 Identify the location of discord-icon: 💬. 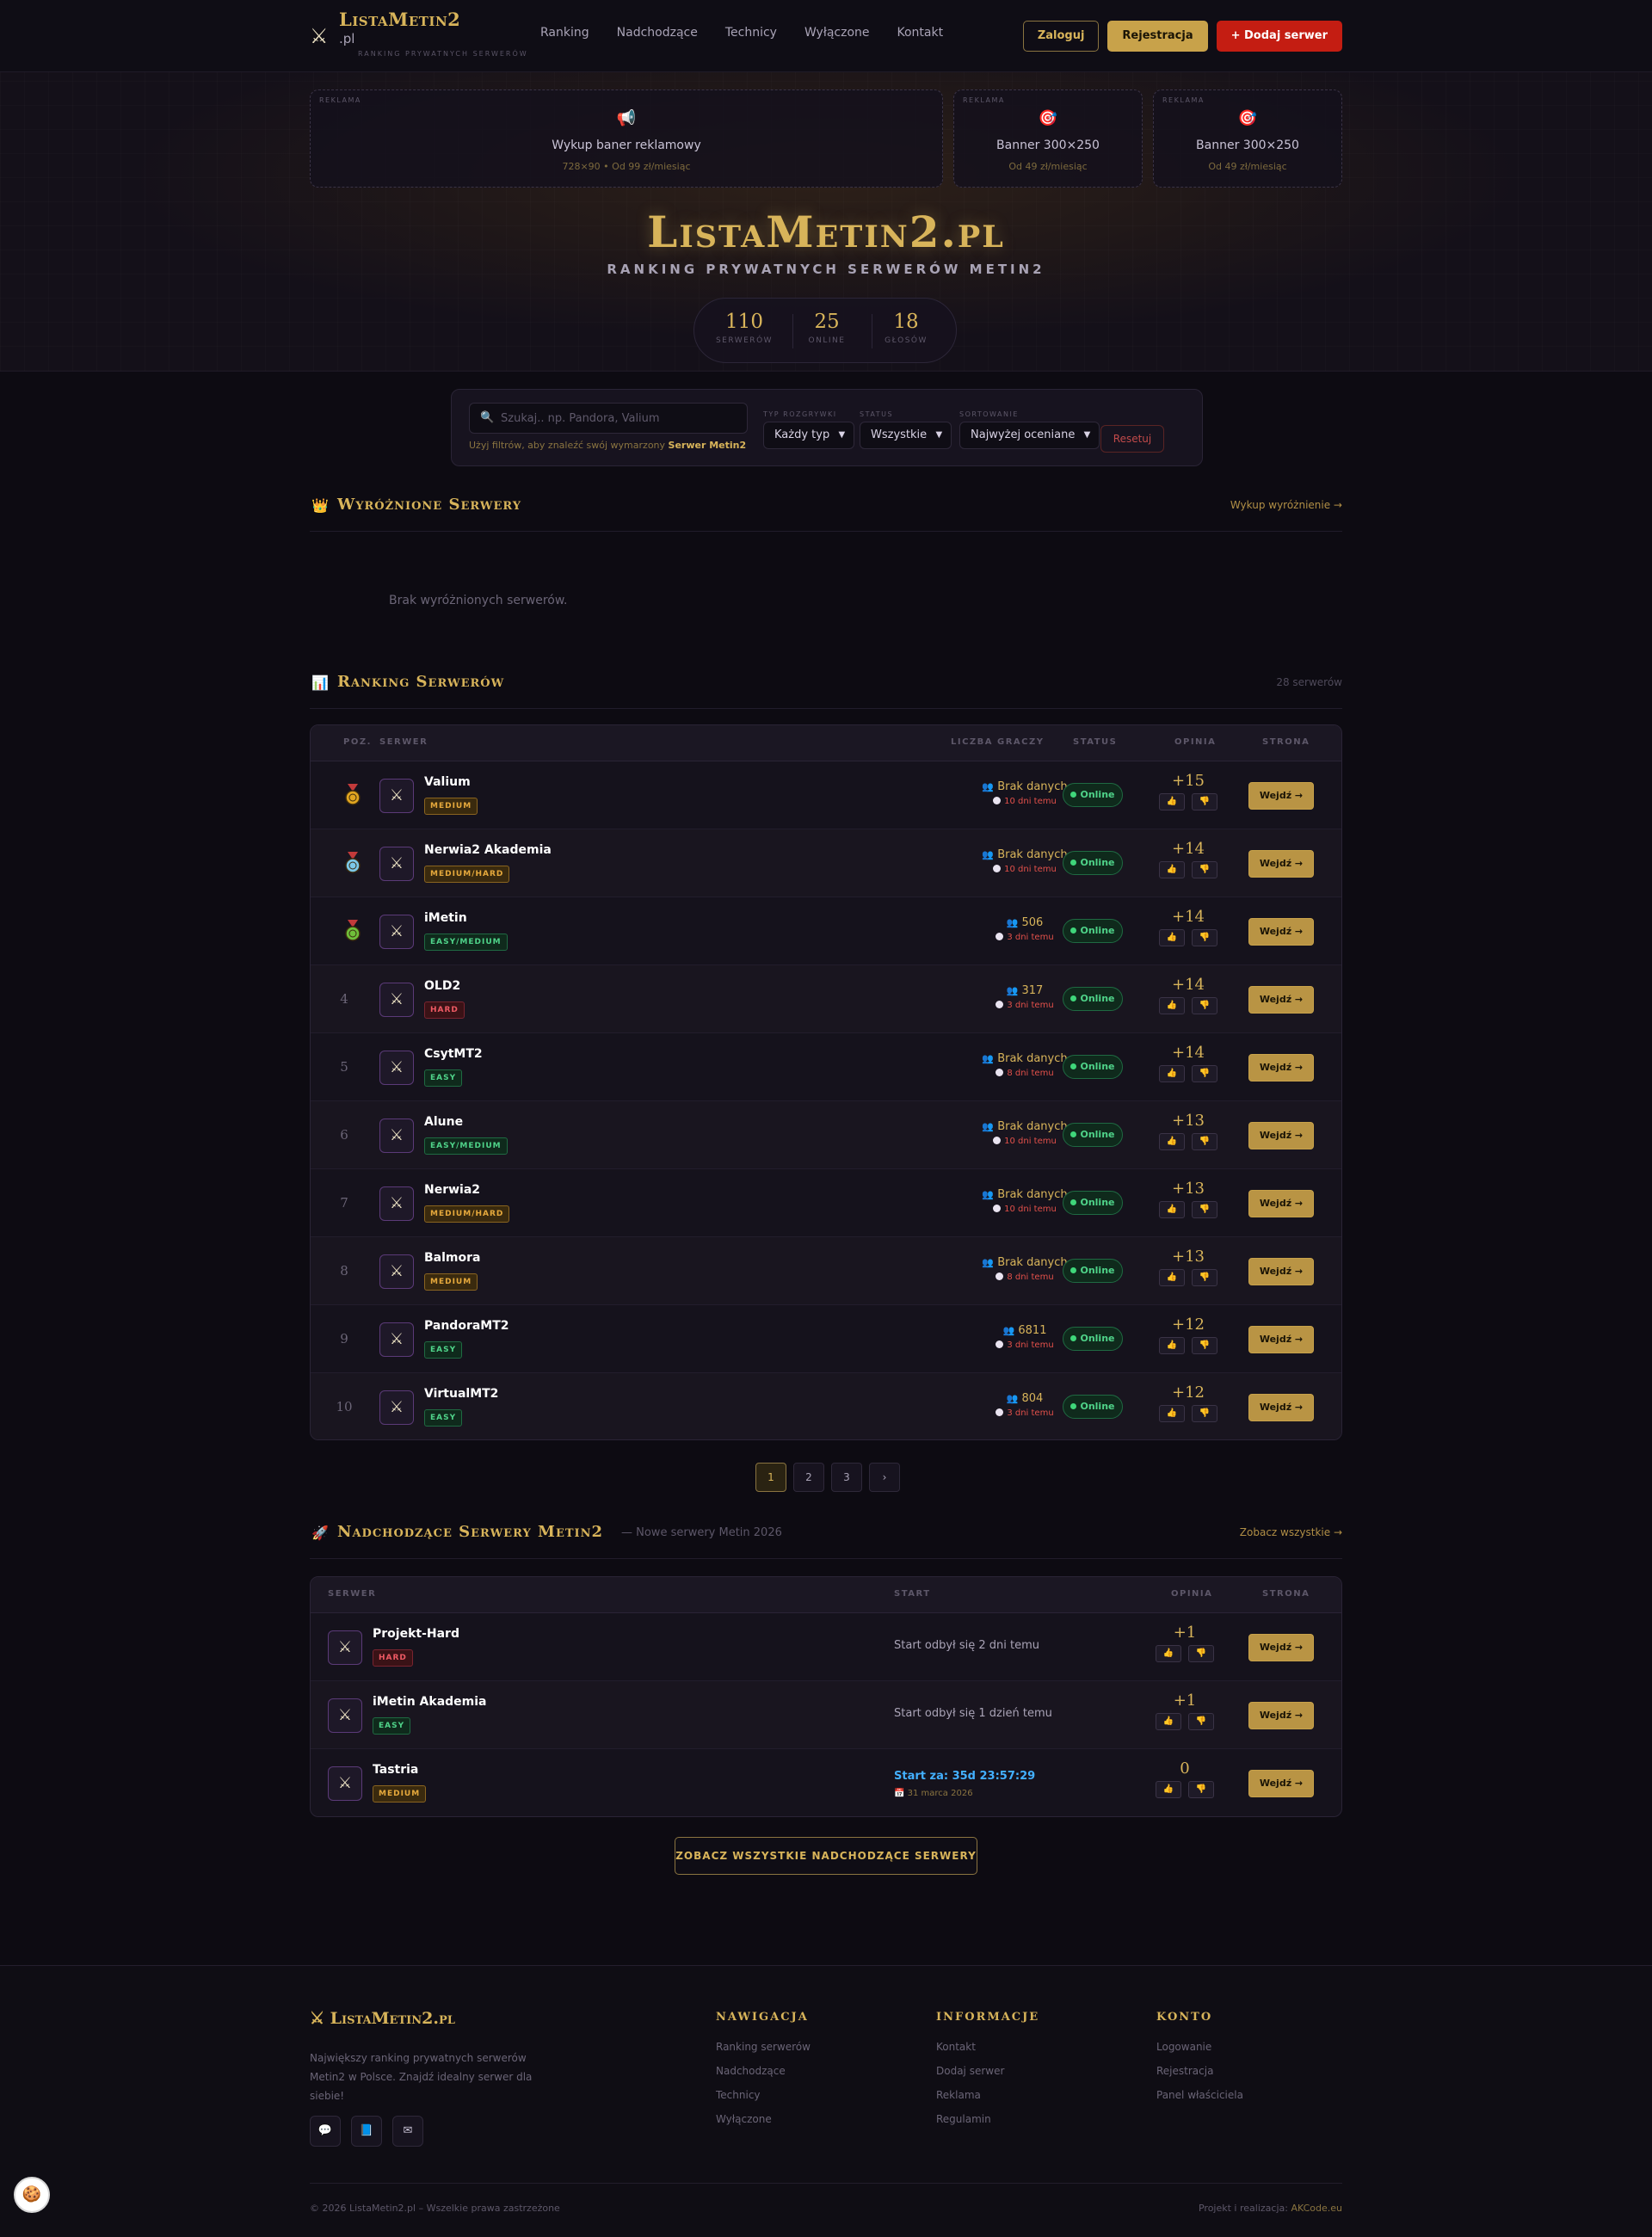
(325, 2131).